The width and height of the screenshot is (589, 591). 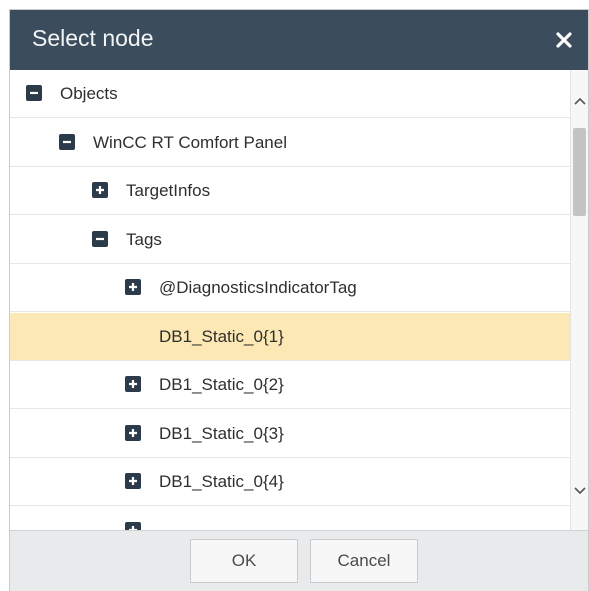 What do you see at coordinates (580, 491) in the screenshot?
I see `scroll-down-icon` at bounding box center [580, 491].